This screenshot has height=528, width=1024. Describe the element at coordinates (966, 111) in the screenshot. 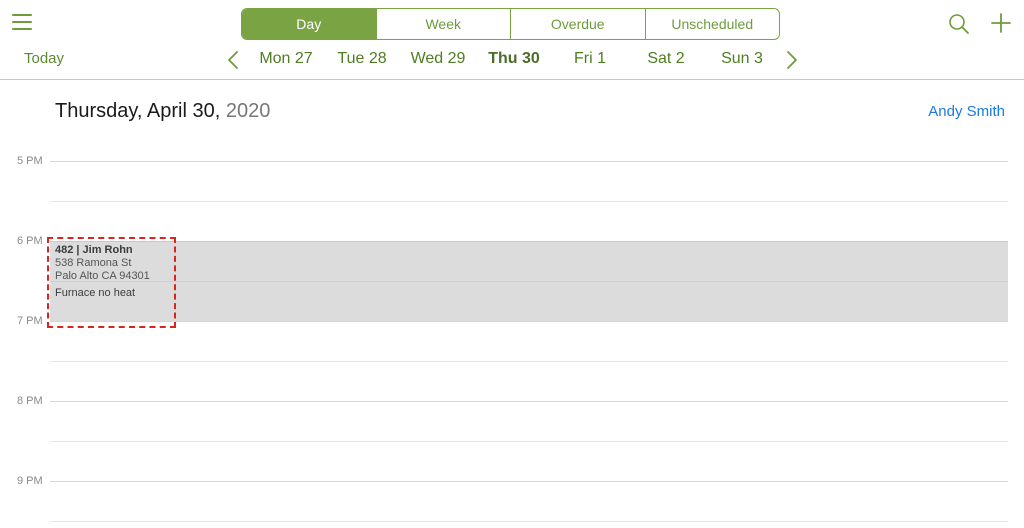

I see `user-name-link: Andy Smith` at that location.